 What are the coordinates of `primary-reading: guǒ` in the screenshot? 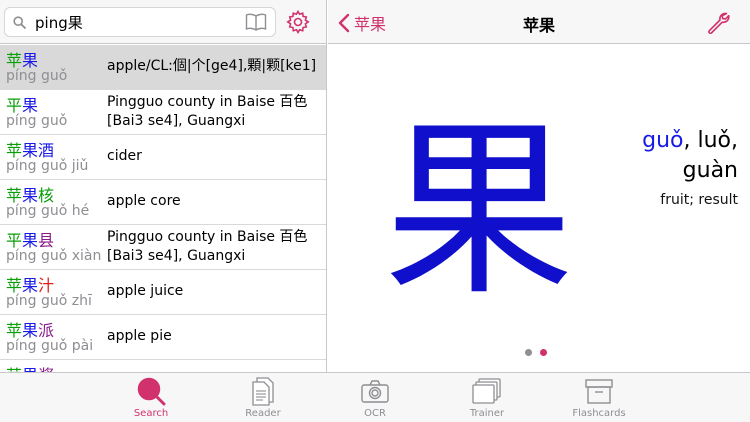 It's located at (662, 140).